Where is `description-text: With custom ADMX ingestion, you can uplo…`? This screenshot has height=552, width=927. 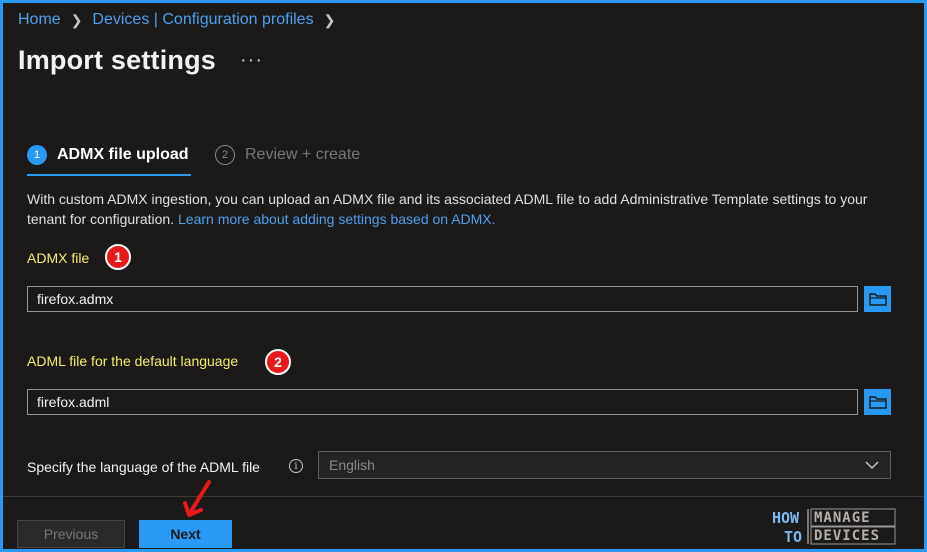 description-text: With custom ADMX ingestion, you can uplo… is located at coordinates (467, 209).